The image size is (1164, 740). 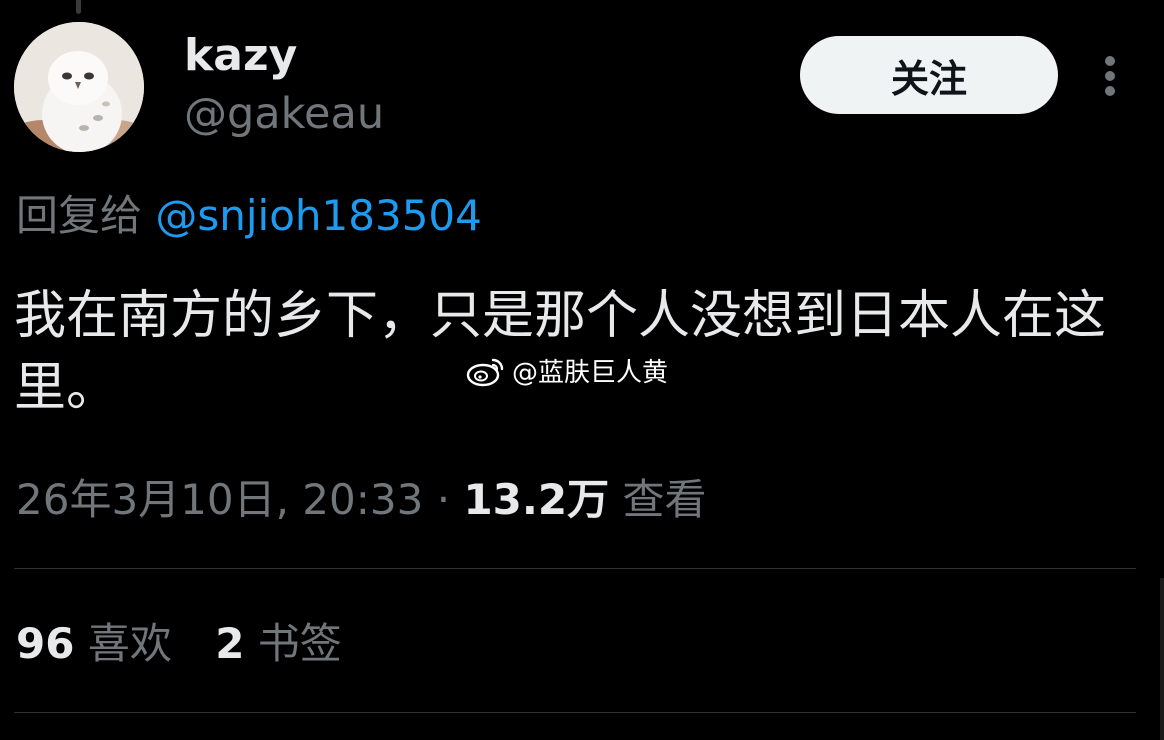 I want to click on likes-label: 喜欢, so click(x=129, y=643).